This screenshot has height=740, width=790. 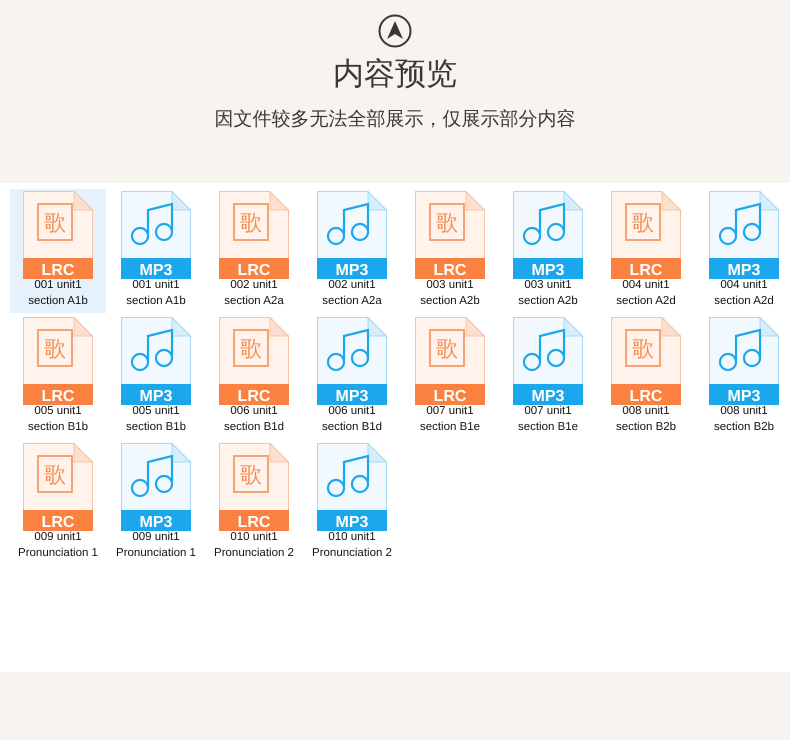 I want to click on file-item: 歌 LRC 001 unit1 section A1b, so click(x=58, y=251).